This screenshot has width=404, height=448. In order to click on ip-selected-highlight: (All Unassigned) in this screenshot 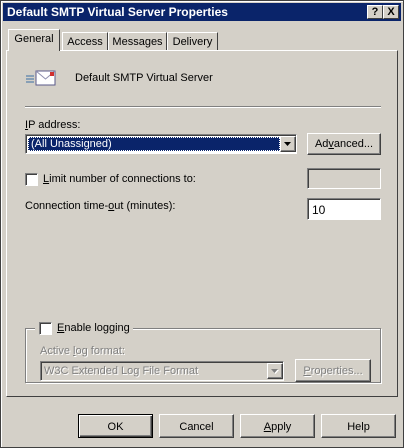, I will do `click(154, 144)`.